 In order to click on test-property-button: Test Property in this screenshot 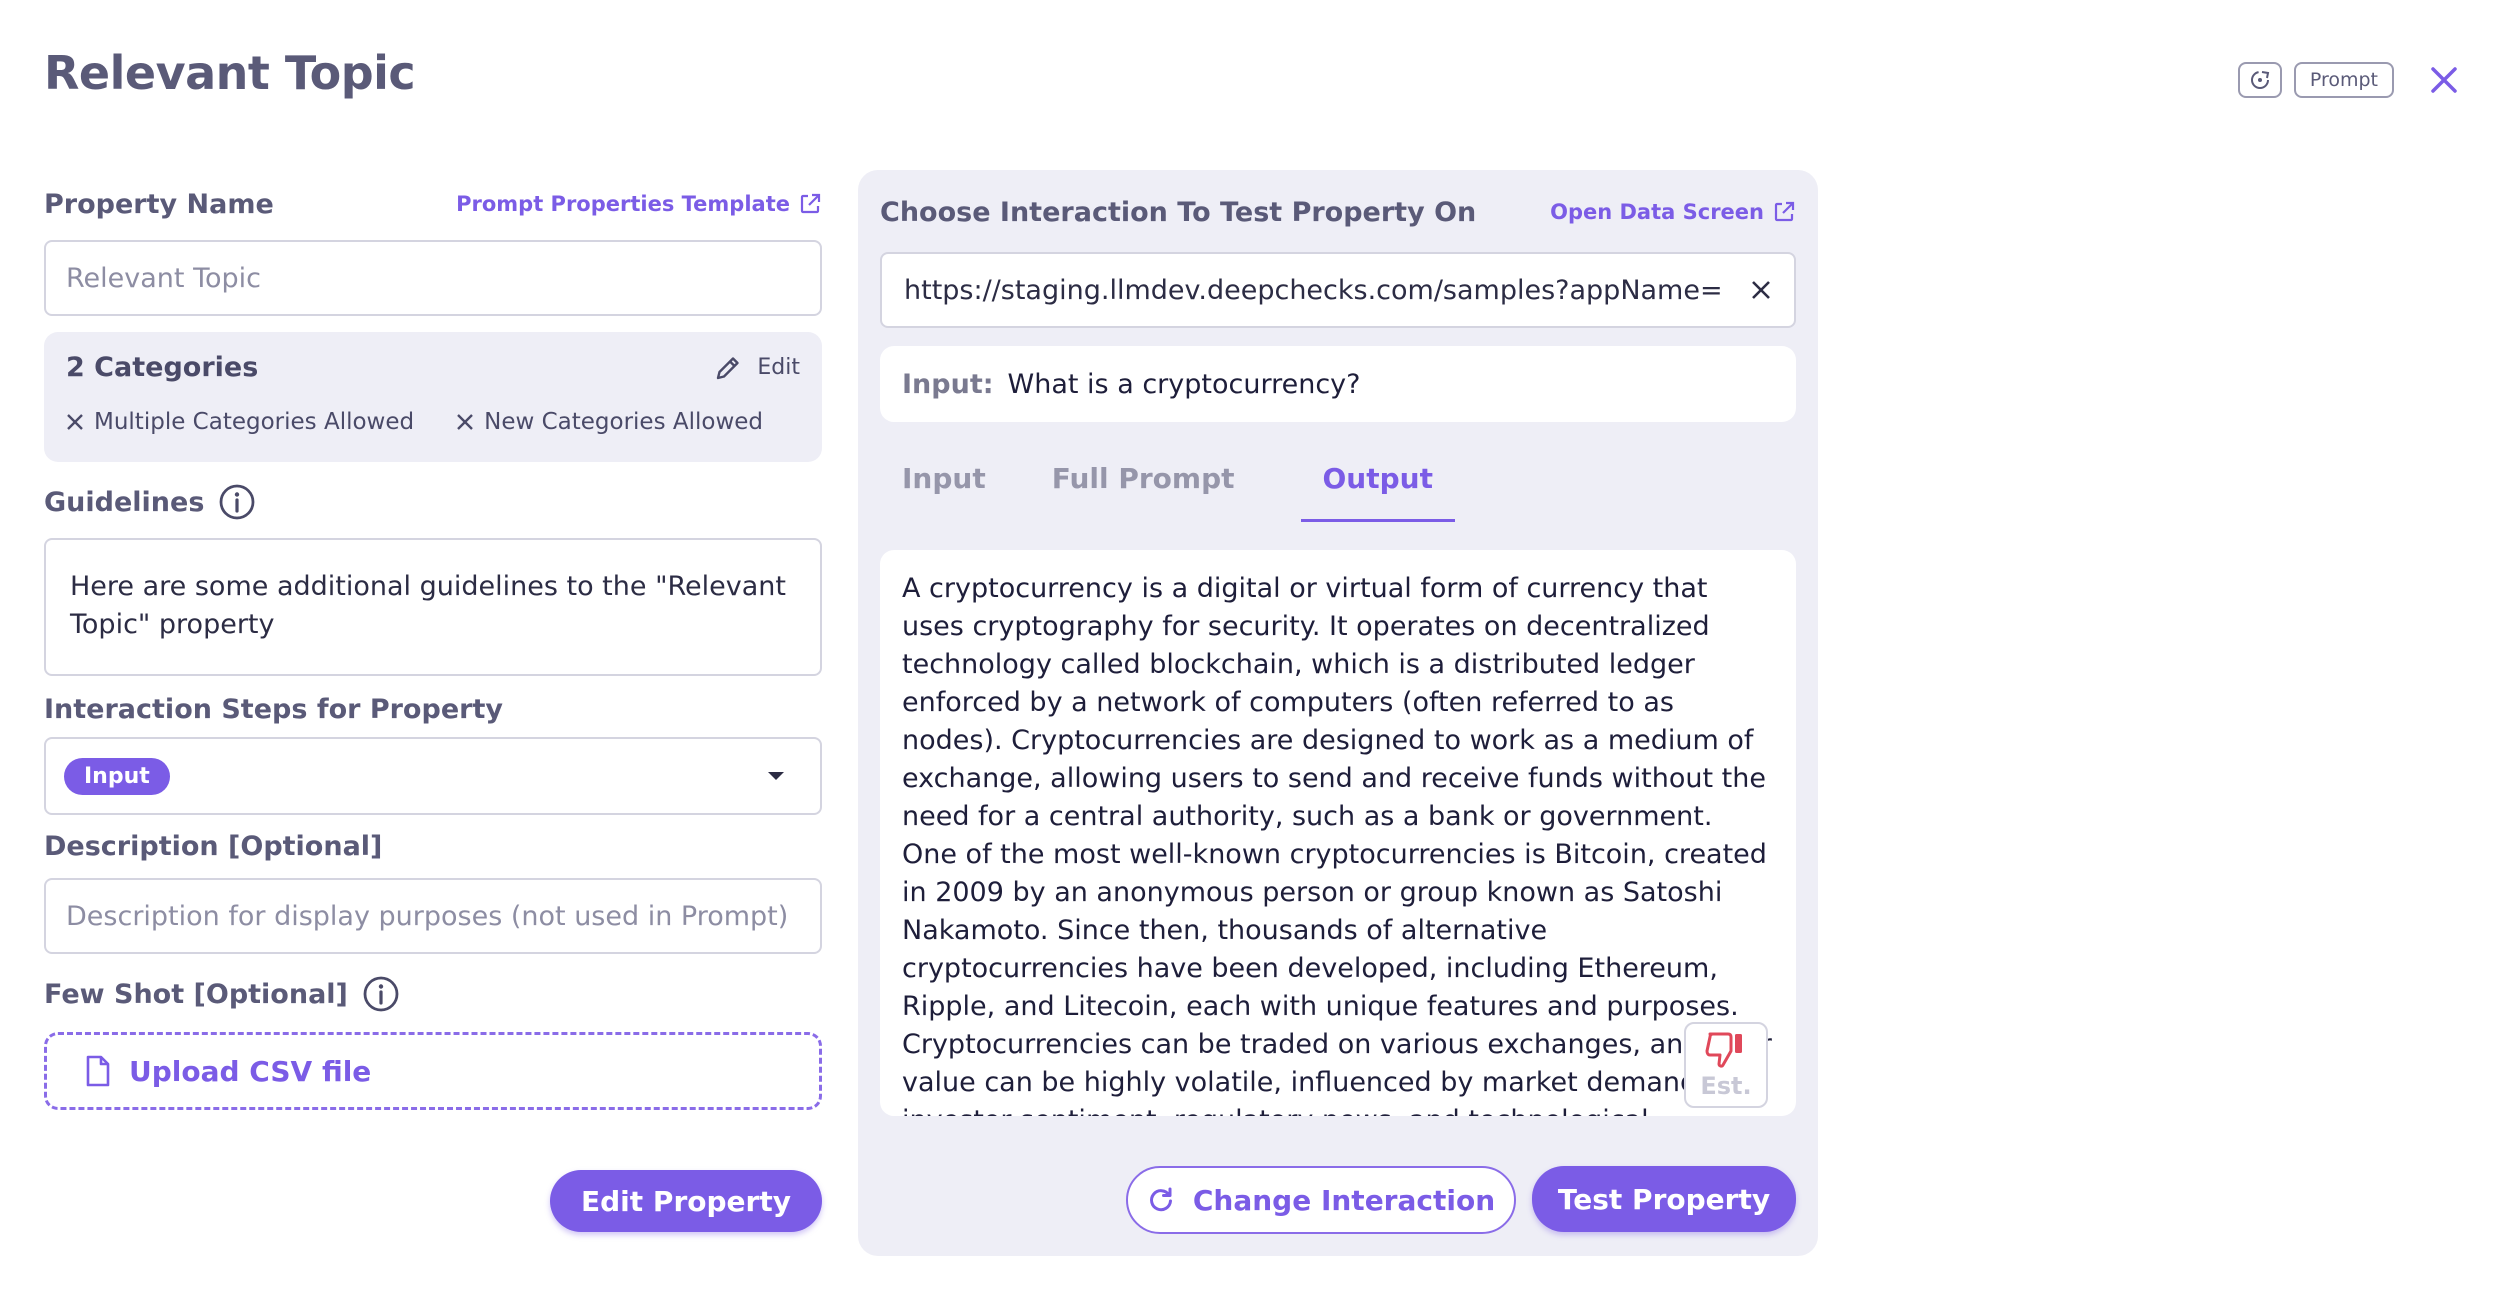, I will do `click(1664, 1199)`.